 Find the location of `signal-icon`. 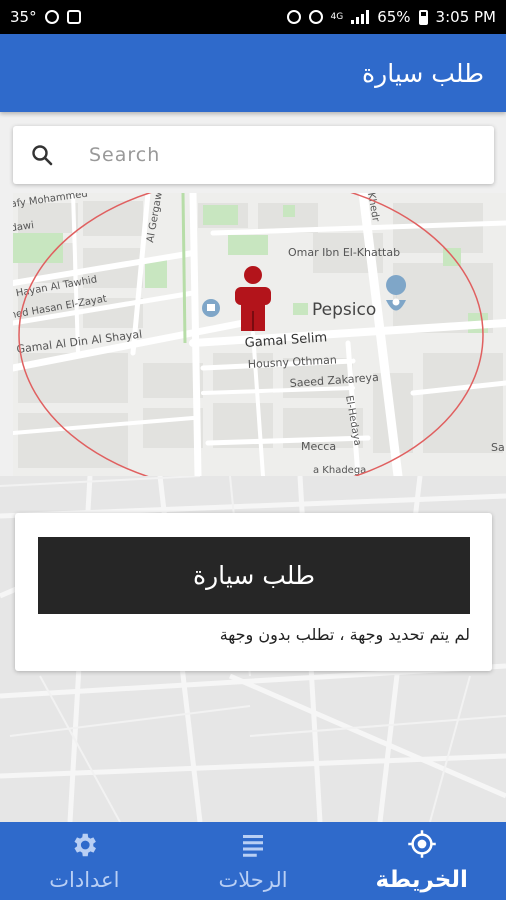

signal-icon is located at coordinates (360, 17).